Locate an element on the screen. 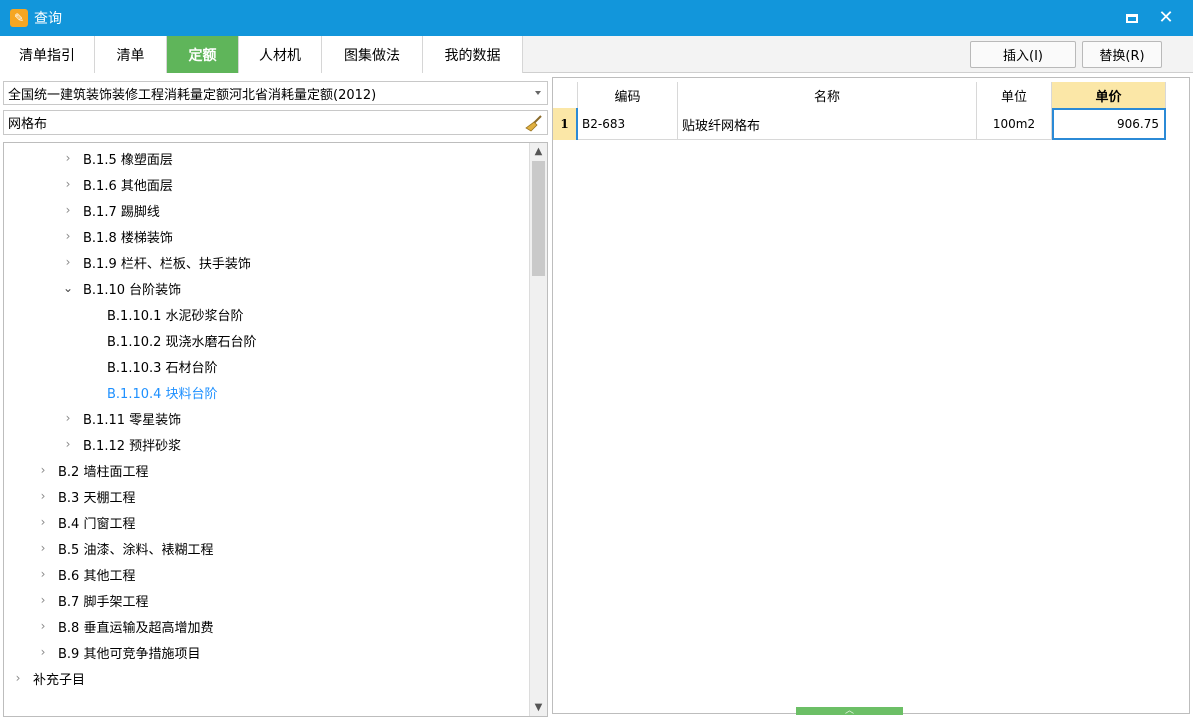 The height and width of the screenshot is (721, 1193). chevron-down-icon: ⌄ is located at coordinates (68, 288).